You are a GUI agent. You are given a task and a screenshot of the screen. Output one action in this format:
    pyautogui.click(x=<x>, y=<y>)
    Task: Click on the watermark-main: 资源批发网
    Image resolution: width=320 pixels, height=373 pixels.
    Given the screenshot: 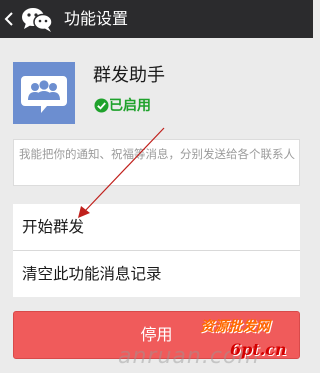 What is the action you would take?
    pyautogui.click(x=235, y=327)
    